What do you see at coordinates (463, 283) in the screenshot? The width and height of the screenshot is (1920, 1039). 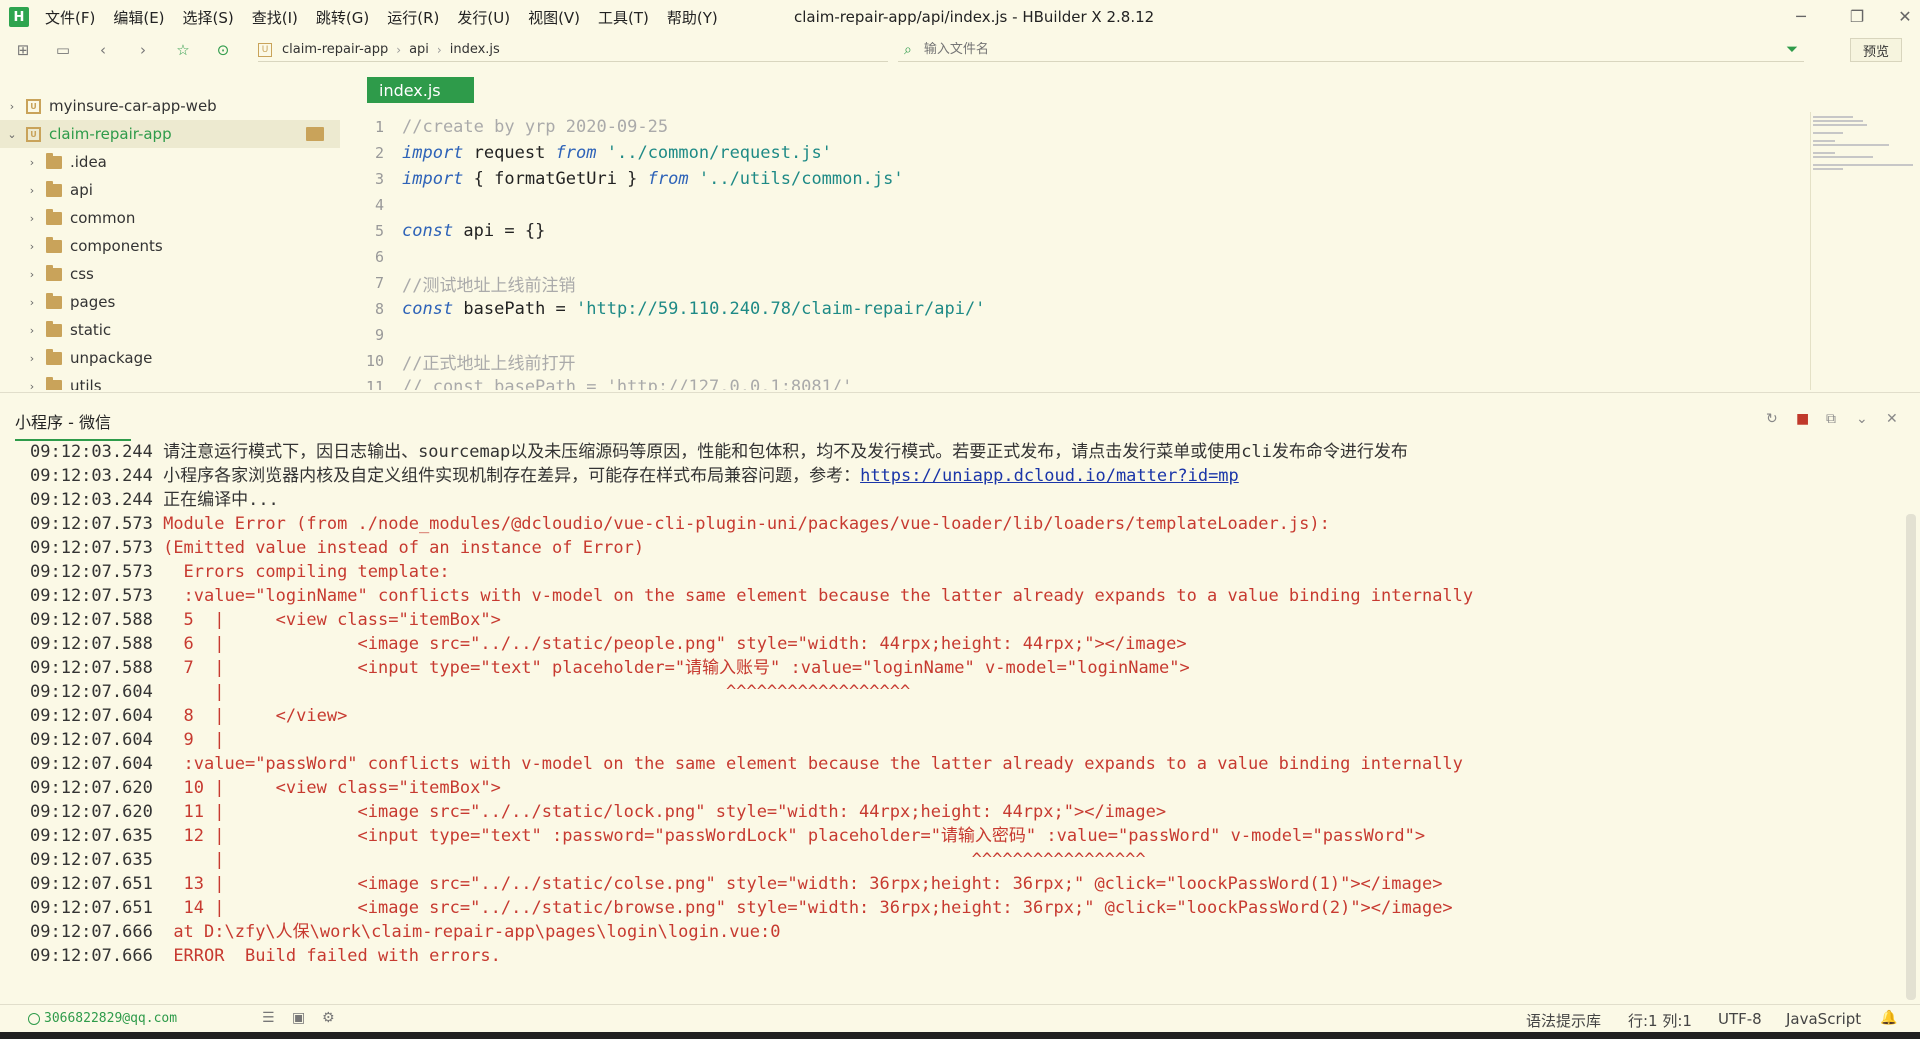 I see `code-line: 7 //测试地址上线前注销` at bounding box center [463, 283].